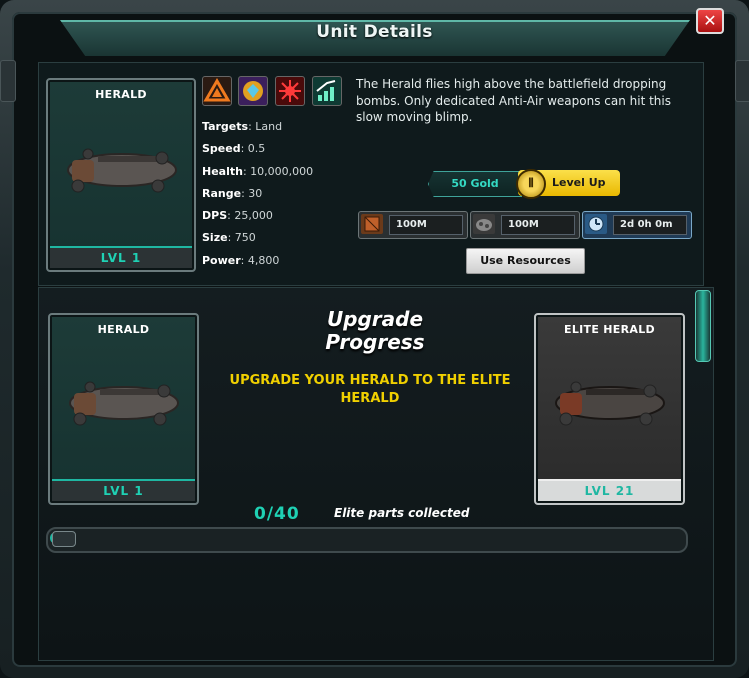 The image size is (749, 678). Describe the element at coordinates (742, 81) in the screenshot. I see `frame-bracket-right` at that location.